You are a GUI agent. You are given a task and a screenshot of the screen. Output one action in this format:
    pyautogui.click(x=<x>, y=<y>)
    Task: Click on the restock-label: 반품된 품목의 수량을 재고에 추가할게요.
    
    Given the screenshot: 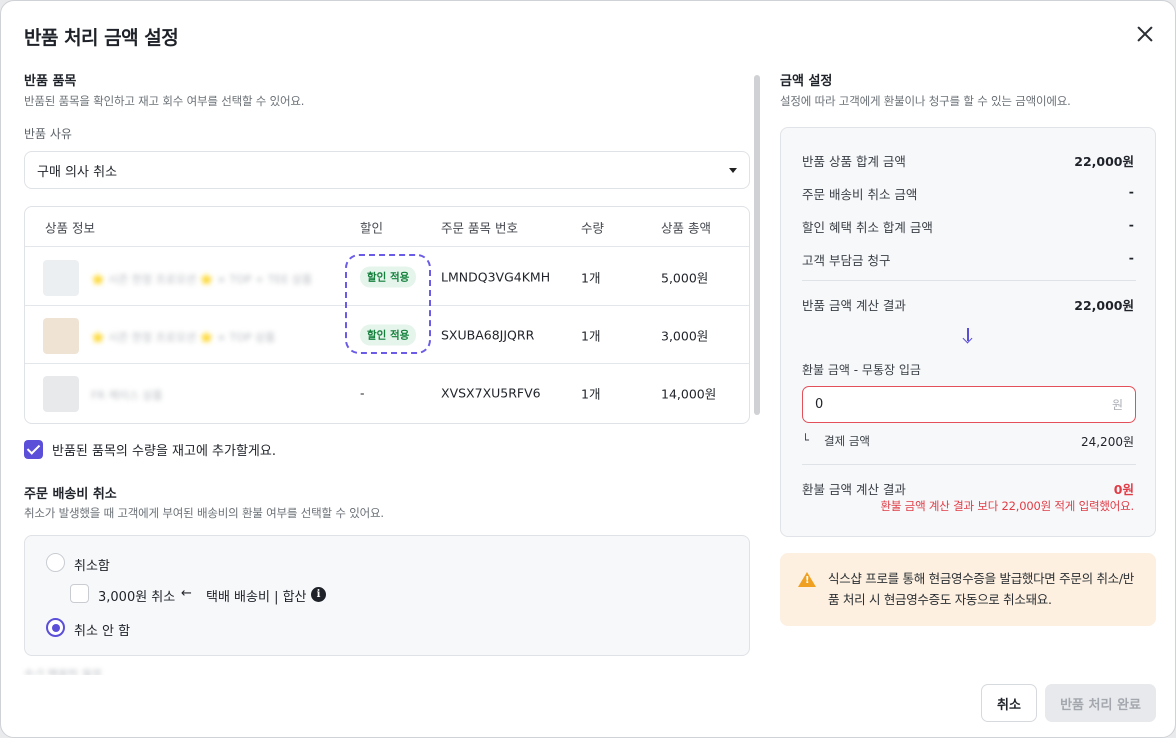 What is the action you would take?
    pyautogui.click(x=164, y=451)
    